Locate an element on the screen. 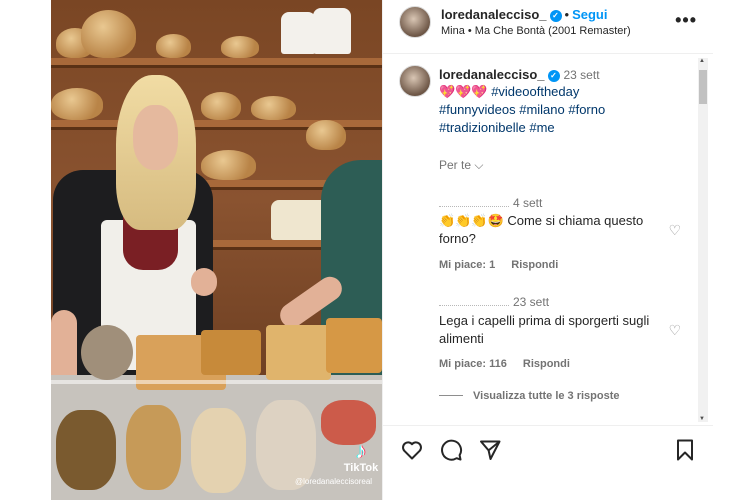  comment-icon is located at coordinates (451, 450).